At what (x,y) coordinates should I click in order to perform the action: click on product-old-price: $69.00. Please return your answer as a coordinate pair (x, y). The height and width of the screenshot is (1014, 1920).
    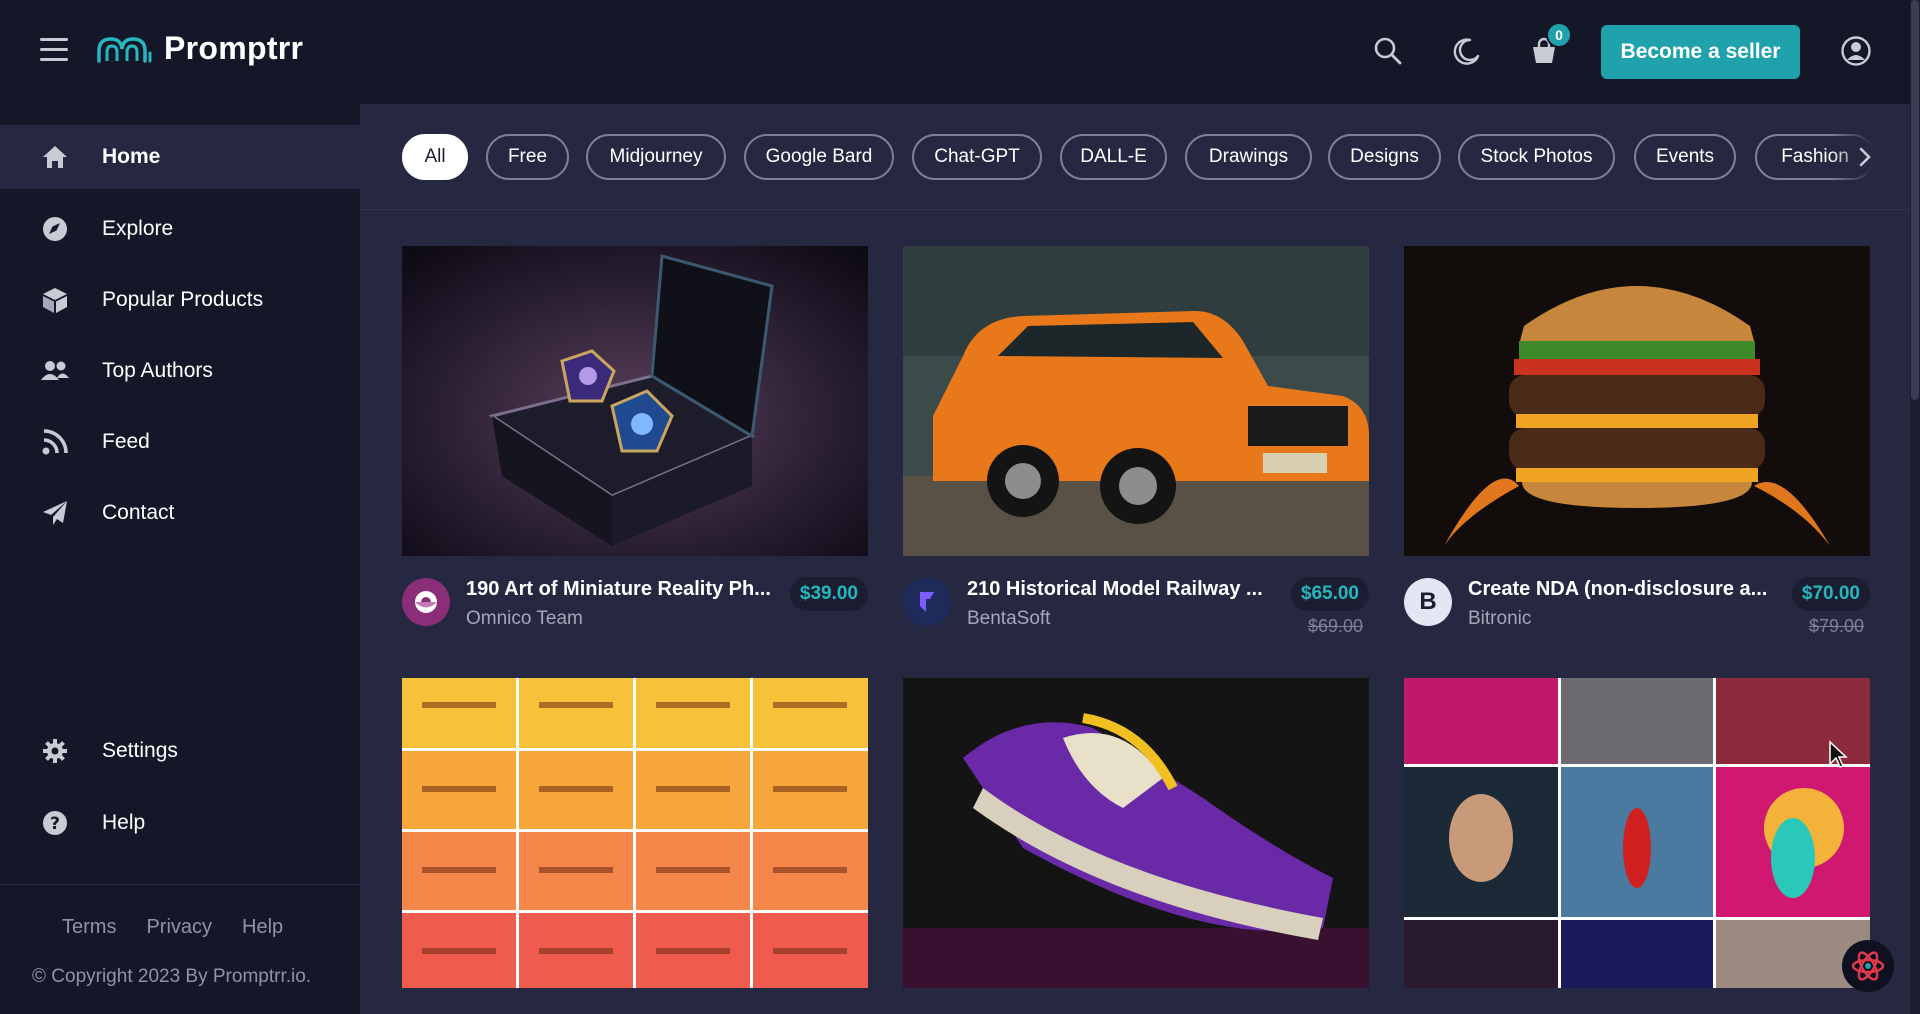
    Looking at the image, I should click on (1335, 626).